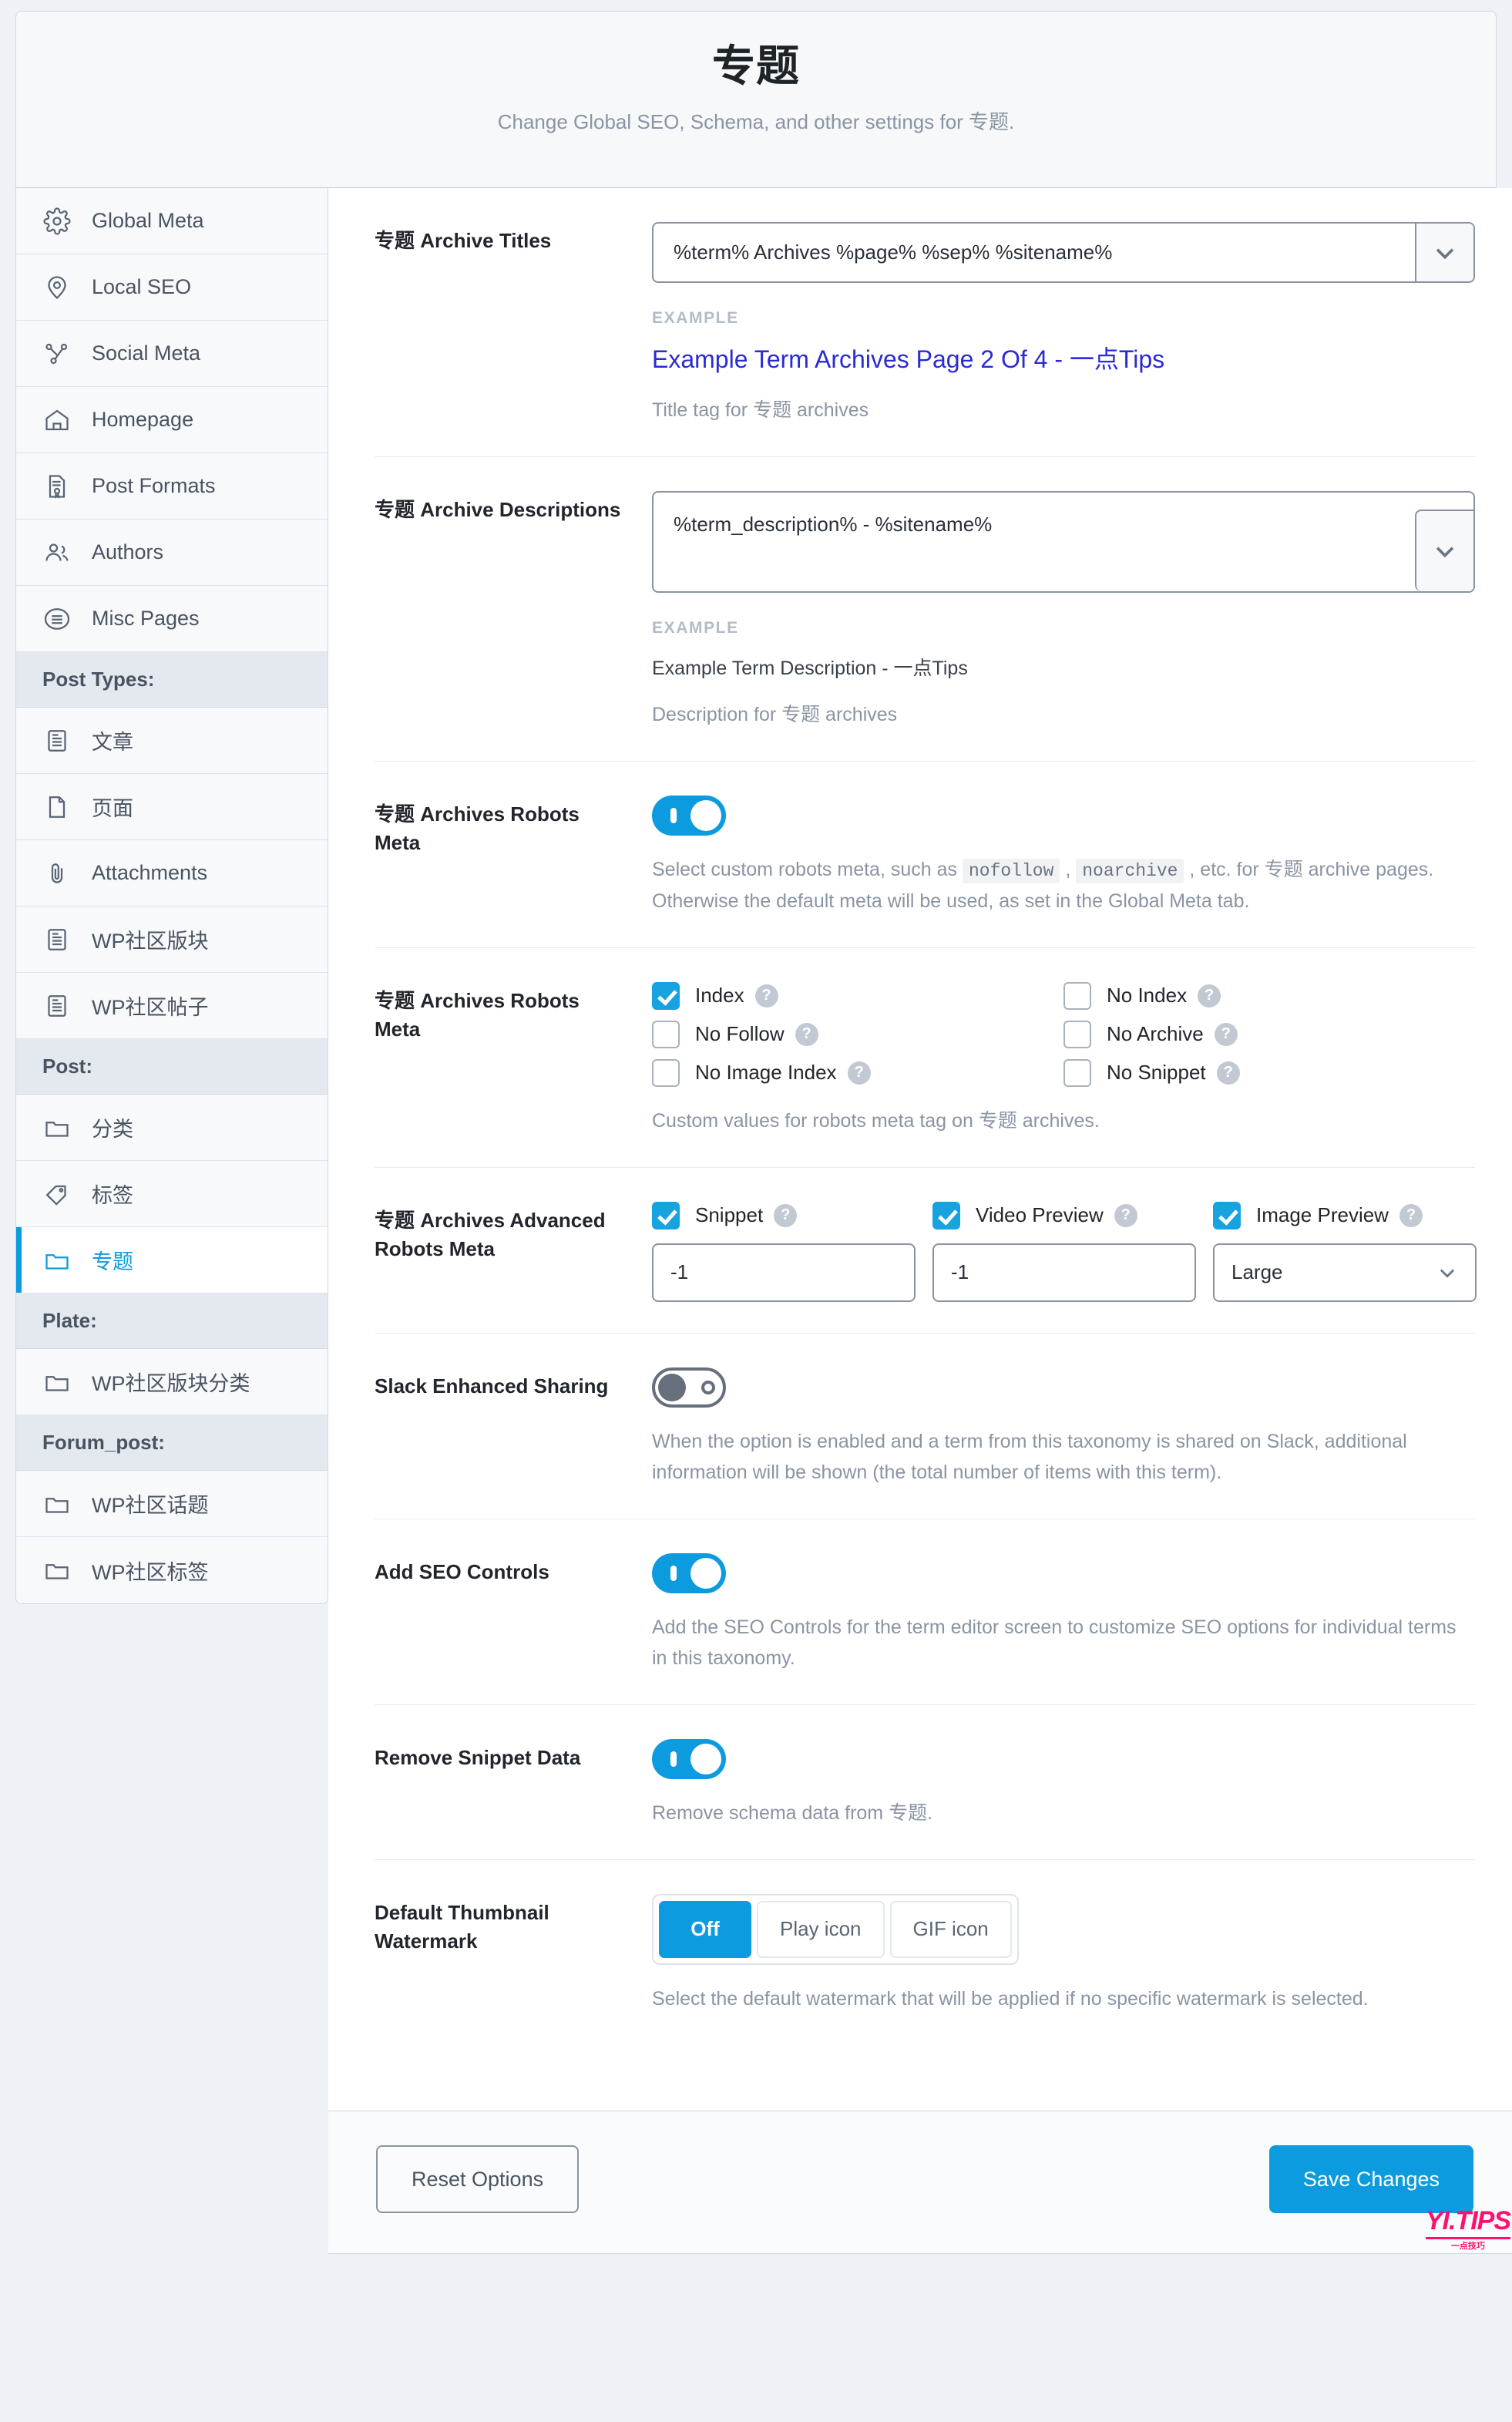 This screenshot has width=1512, height=2422. I want to click on sidebar-item-misc-pages: Misc Pages, so click(172, 619).